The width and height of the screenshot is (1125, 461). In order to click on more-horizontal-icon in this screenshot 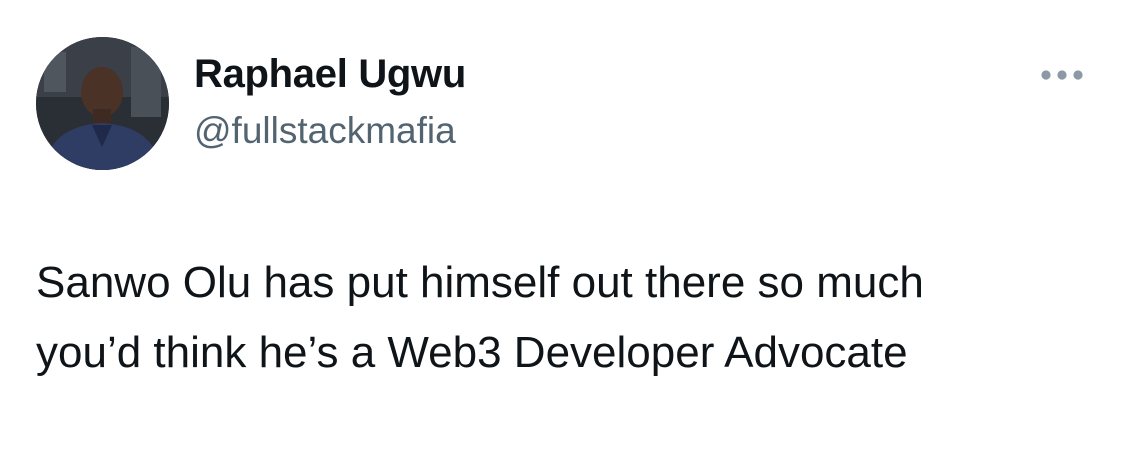, I will do `click(1062, 75)`.